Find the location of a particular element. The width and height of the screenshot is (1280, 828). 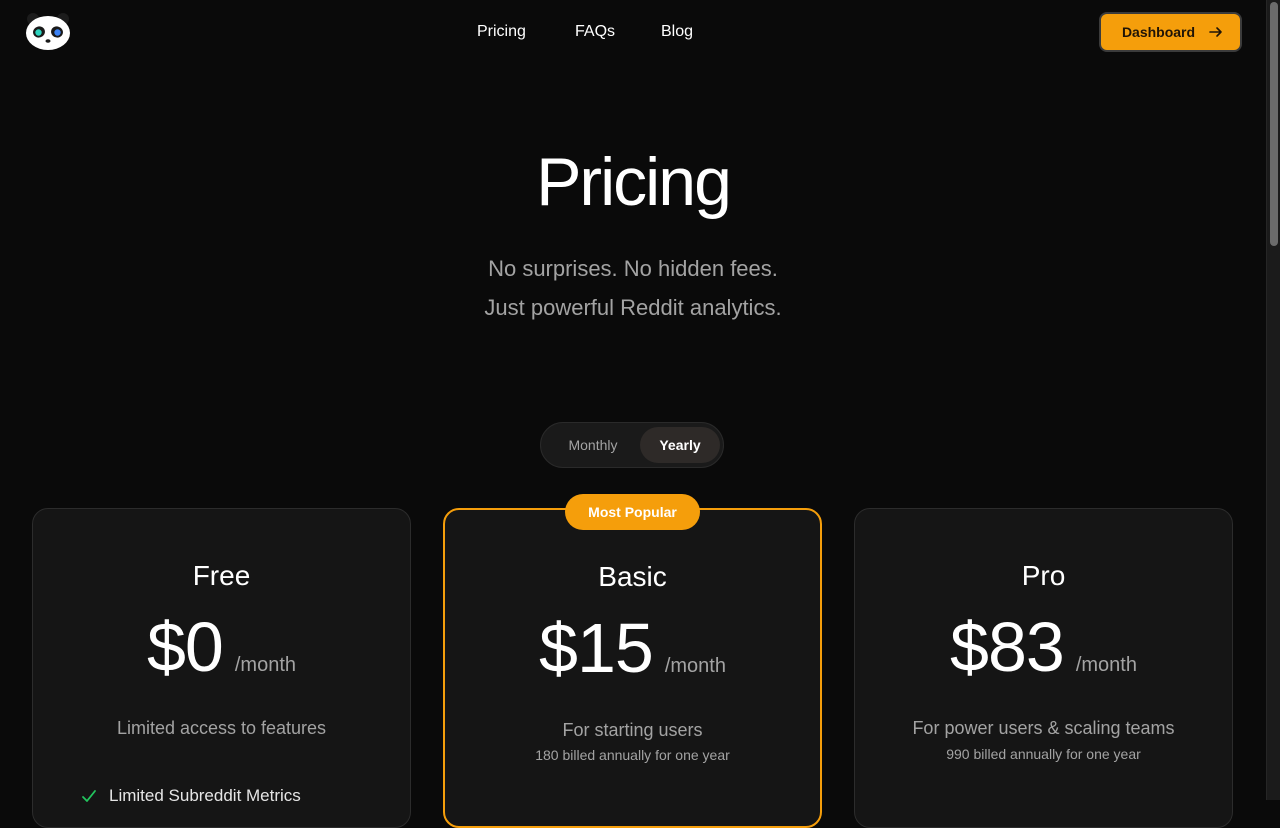

nav-link-faqs: FAQs is located at coordinates (595, 32).